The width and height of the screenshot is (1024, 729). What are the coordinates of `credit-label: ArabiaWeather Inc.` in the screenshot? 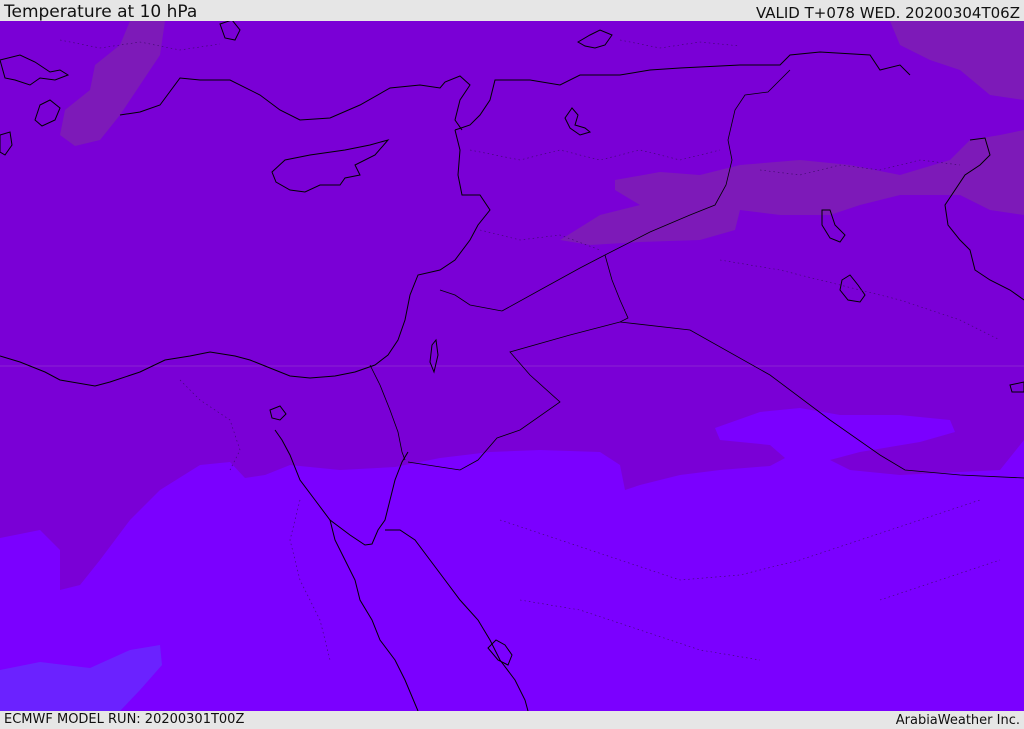 It's located at (957, 720).